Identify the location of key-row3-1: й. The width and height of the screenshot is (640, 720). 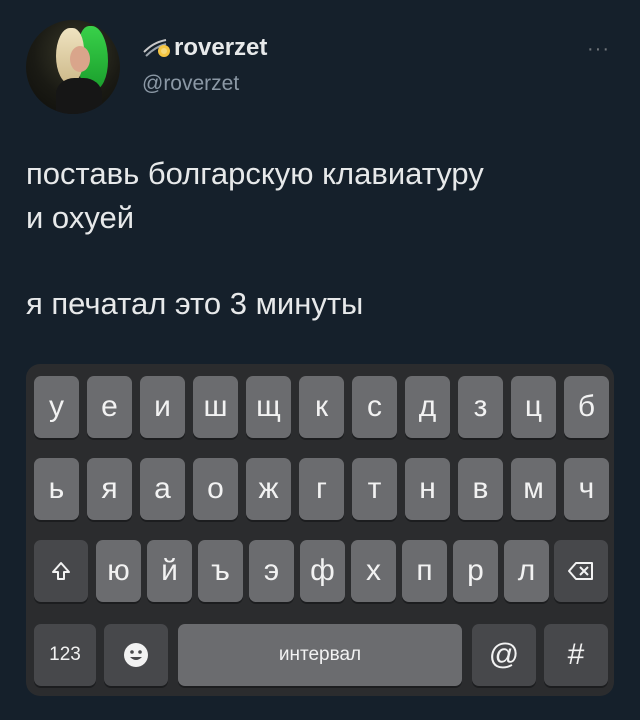
(169, 571).